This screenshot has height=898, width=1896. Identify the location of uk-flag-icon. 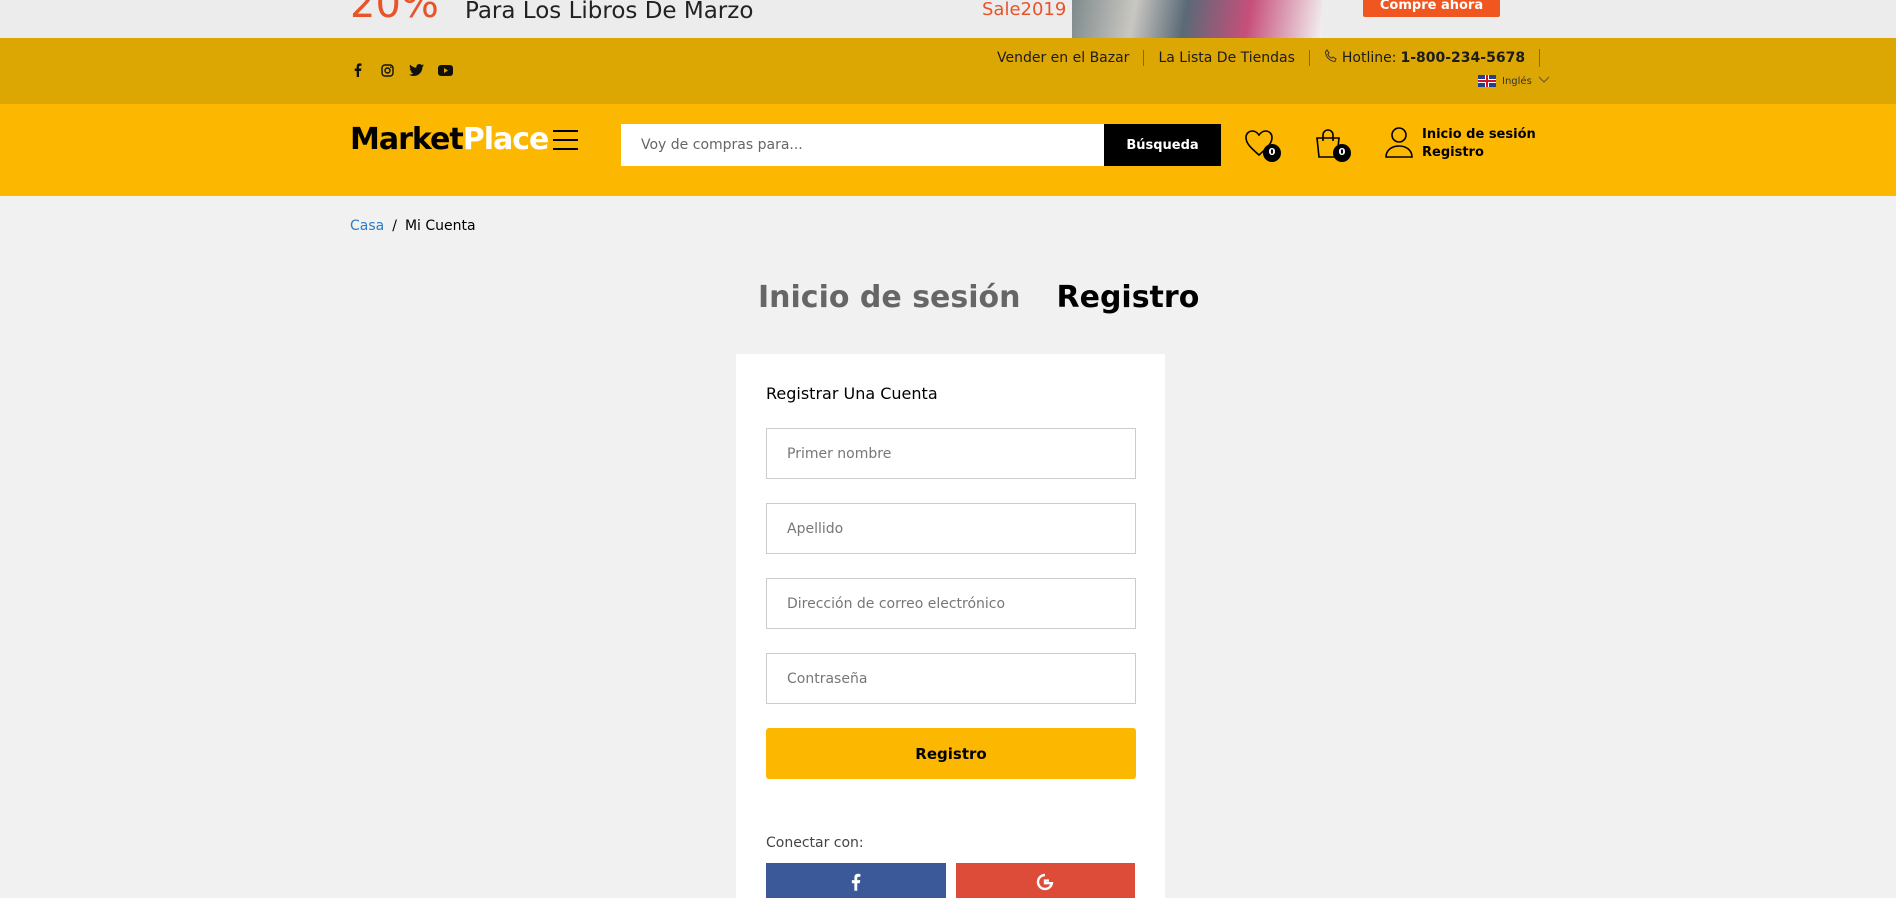
(1487, 81).